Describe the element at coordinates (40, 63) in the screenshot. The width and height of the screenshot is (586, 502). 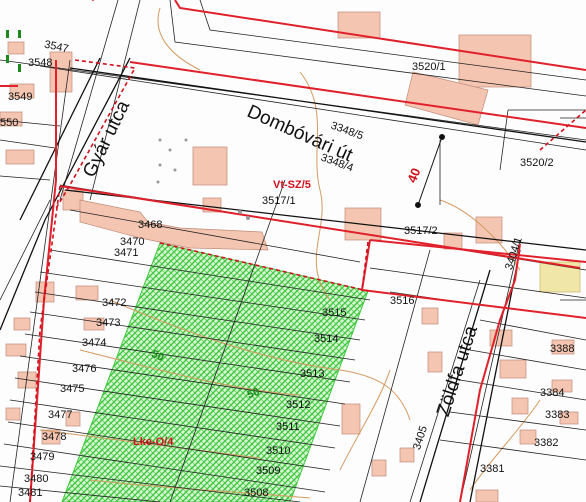
I see `parcel-label: 3548` at that location.